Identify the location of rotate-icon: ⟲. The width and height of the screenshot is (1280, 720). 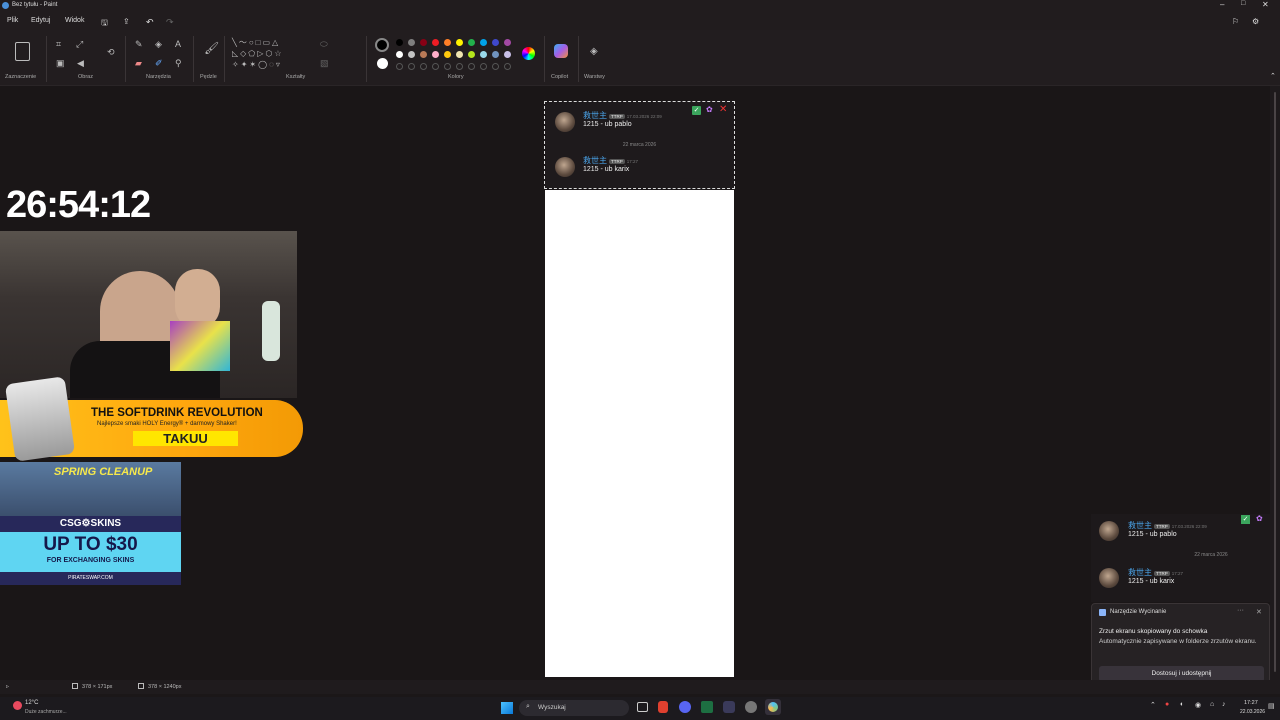
(111, 52).